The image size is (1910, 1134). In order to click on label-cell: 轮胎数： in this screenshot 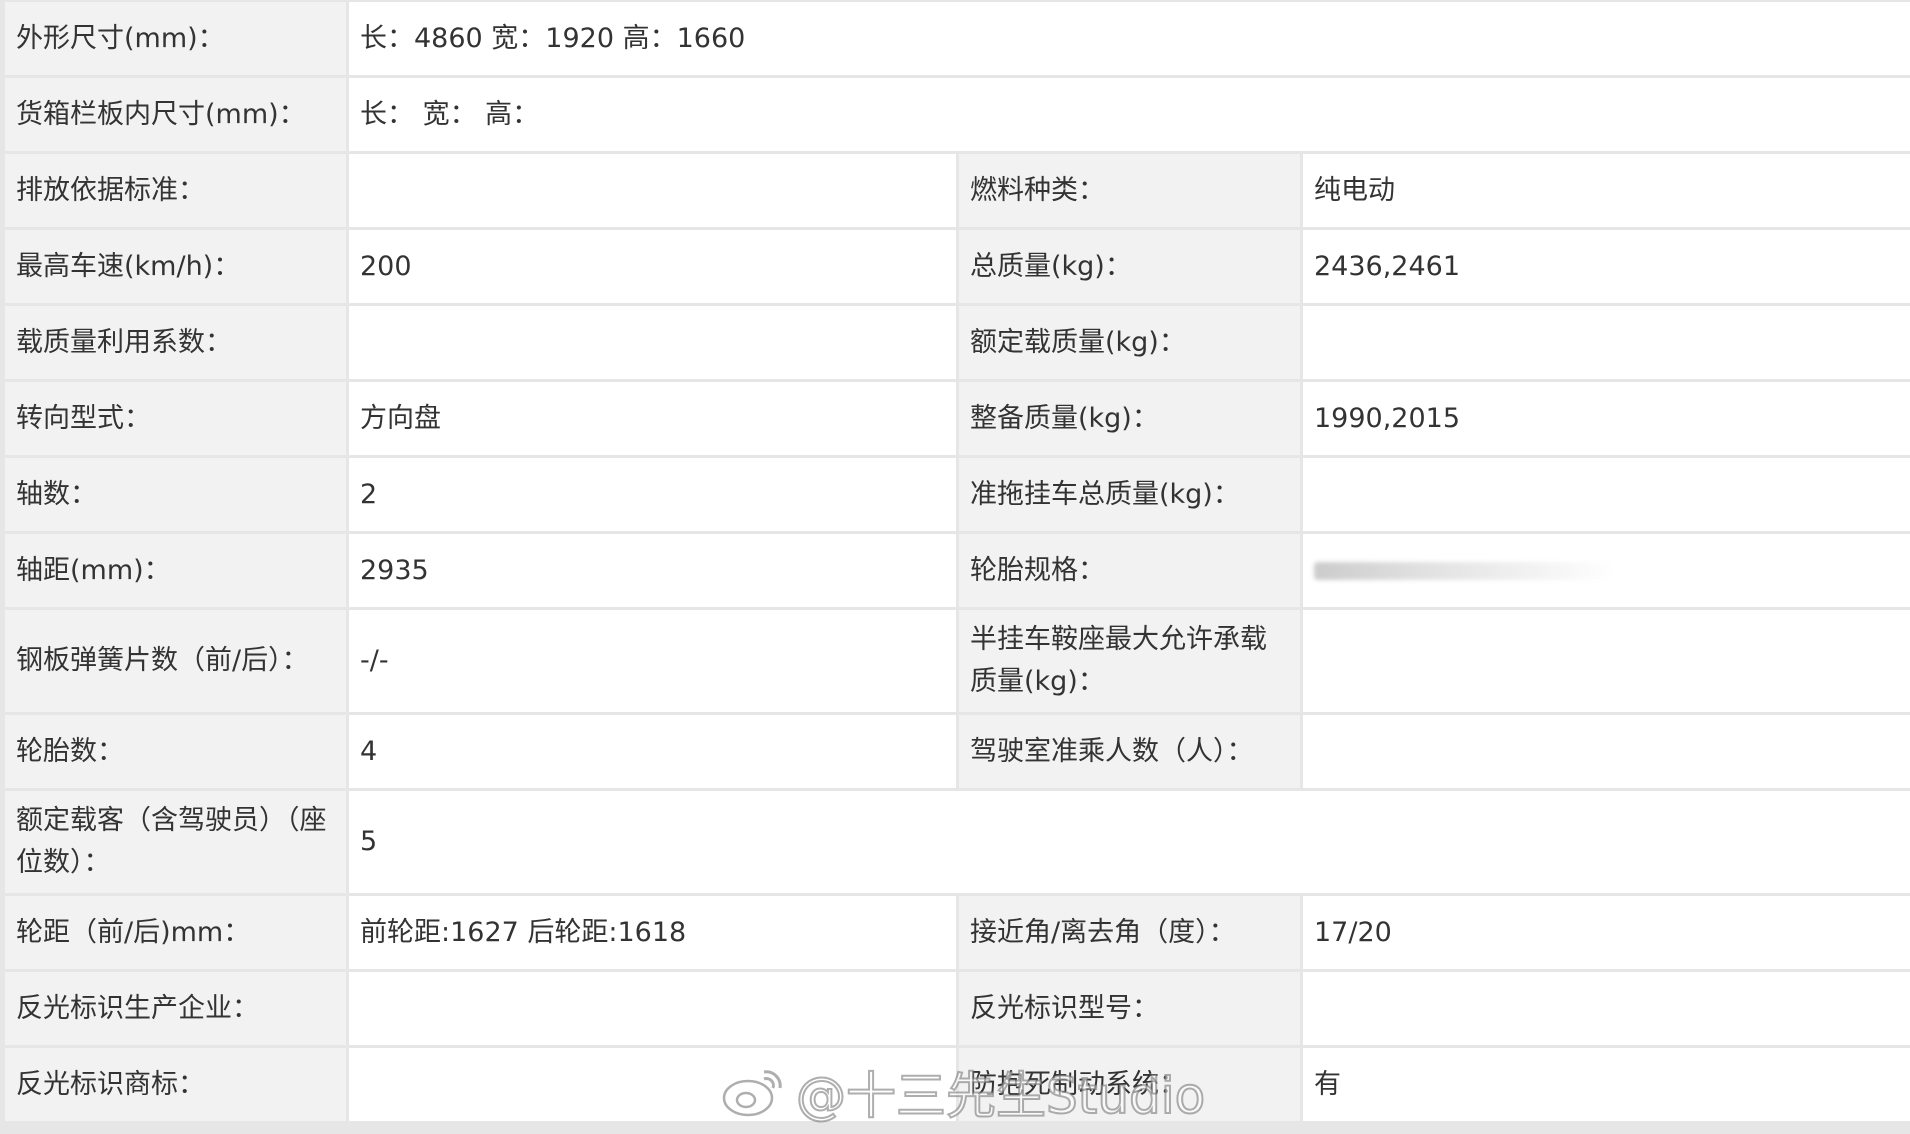, I will do `click(175, 751)`.